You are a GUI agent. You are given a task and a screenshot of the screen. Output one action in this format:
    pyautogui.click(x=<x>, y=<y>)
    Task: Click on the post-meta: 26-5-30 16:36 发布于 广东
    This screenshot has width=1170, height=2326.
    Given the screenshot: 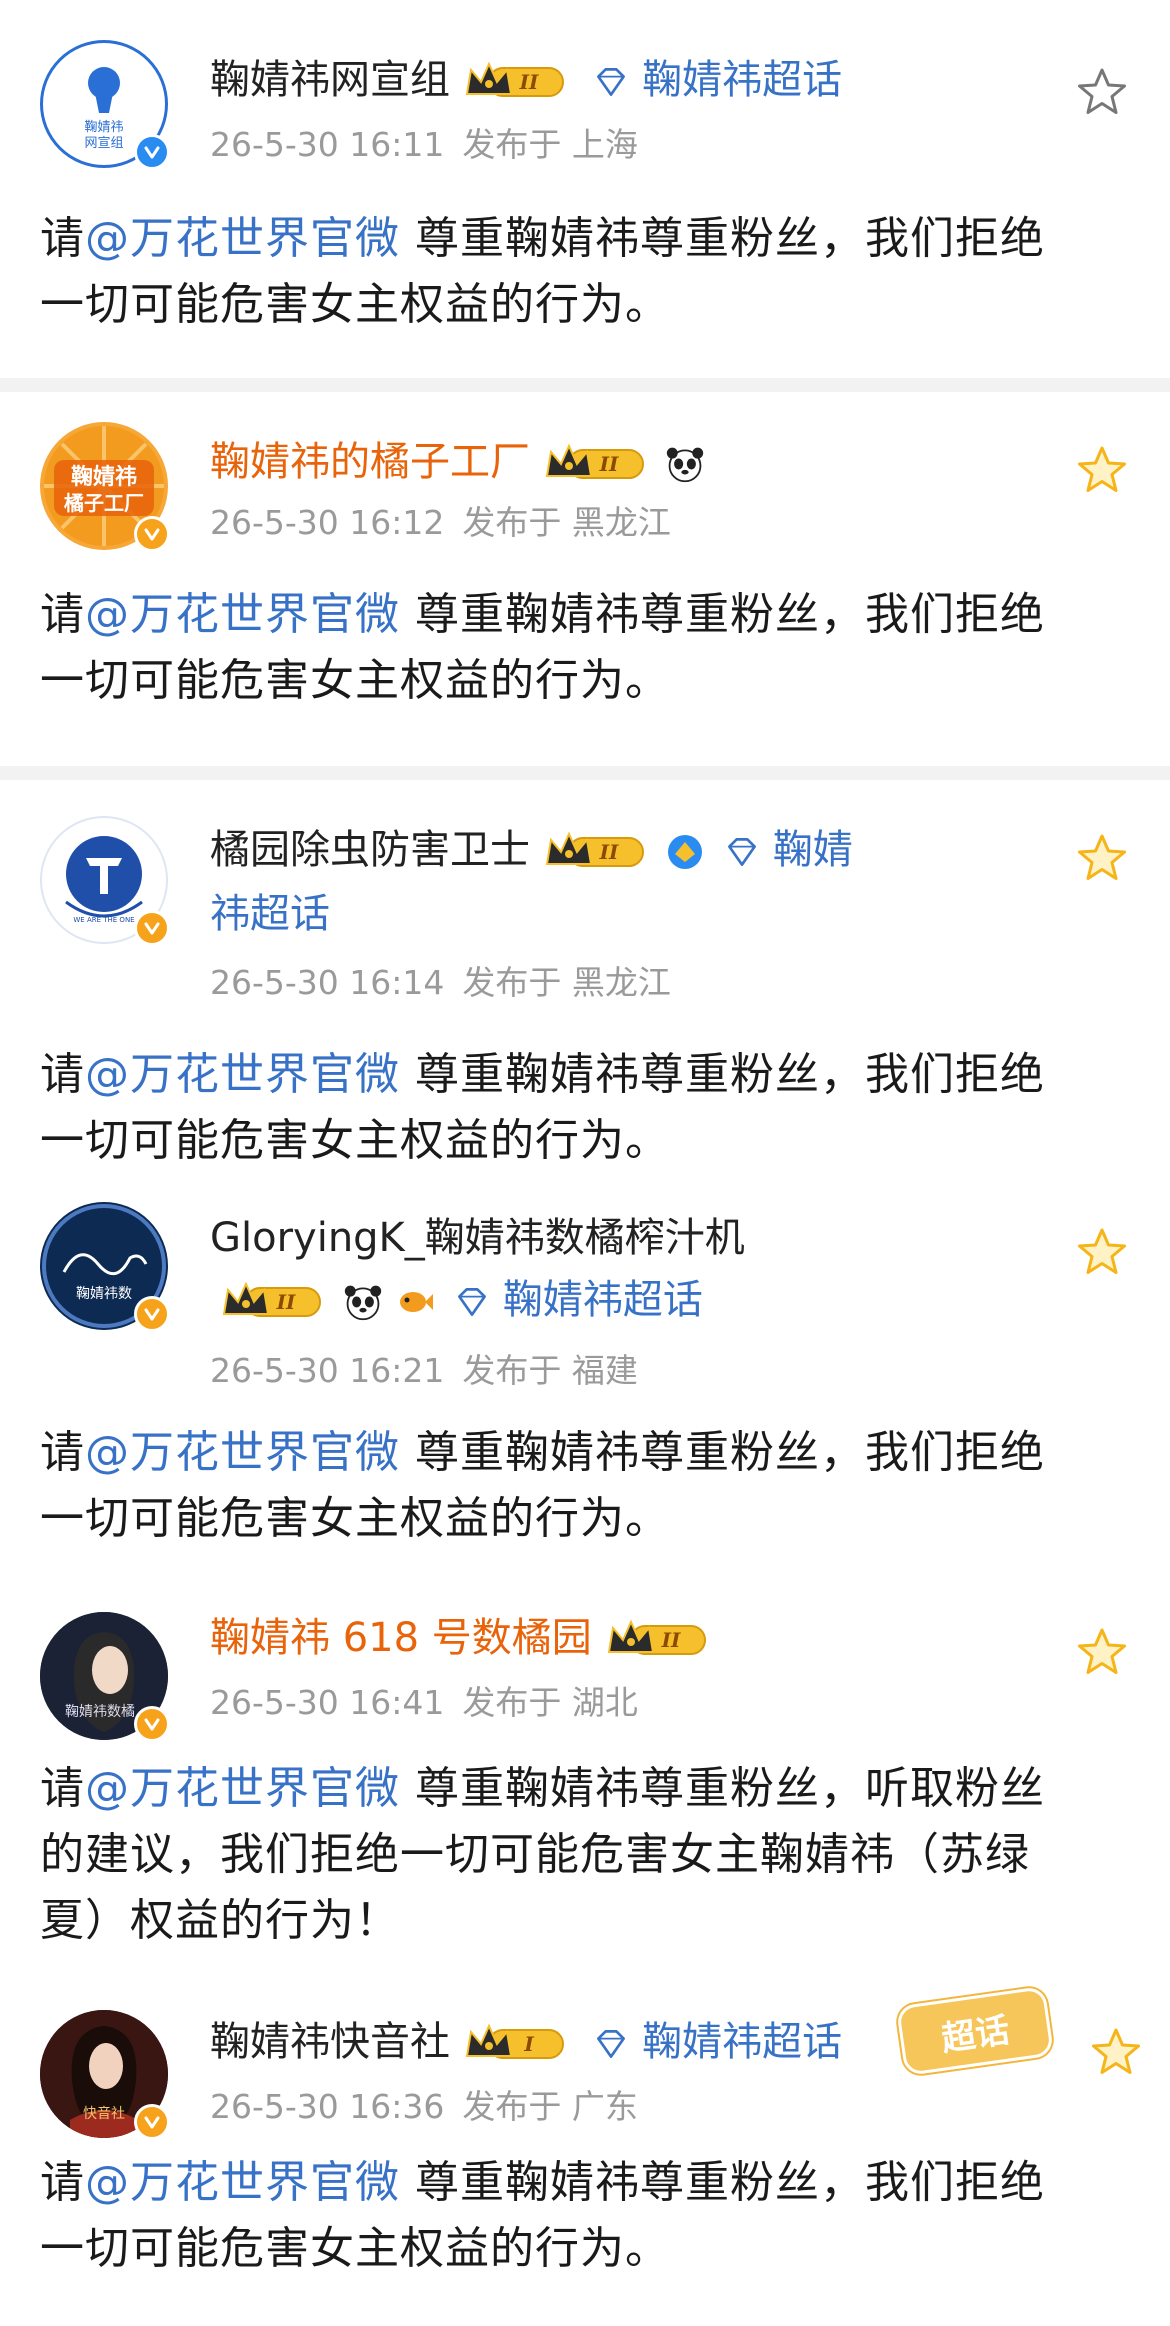 What is the action you would take?
    pyautogui.click(x=424, y=2104)
    